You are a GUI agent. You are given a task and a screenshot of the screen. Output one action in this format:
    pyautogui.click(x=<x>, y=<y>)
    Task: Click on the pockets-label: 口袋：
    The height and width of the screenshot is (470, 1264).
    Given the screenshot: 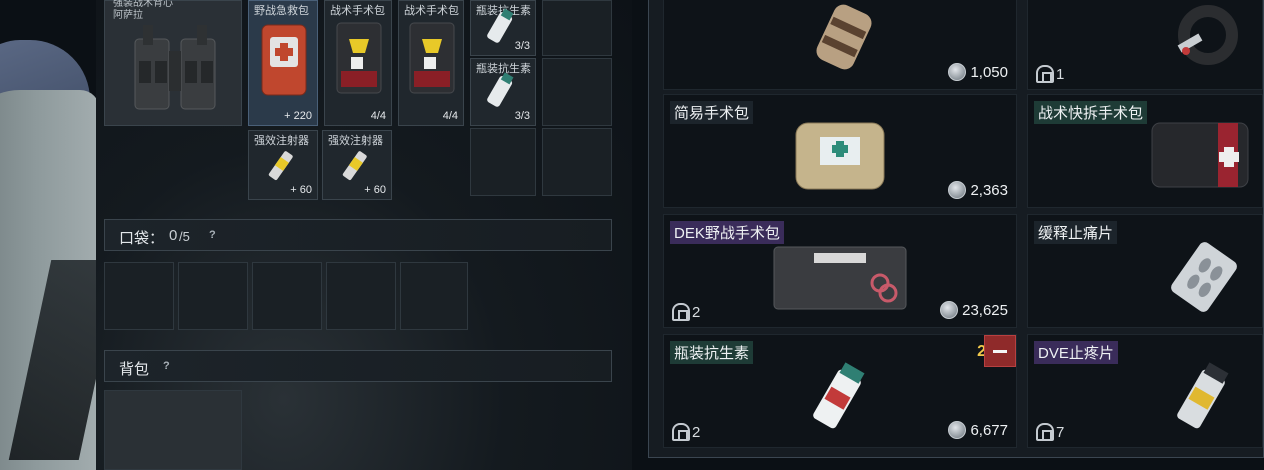 What is the action you would take?
    pyautogui.click(x=142, y=238)
    